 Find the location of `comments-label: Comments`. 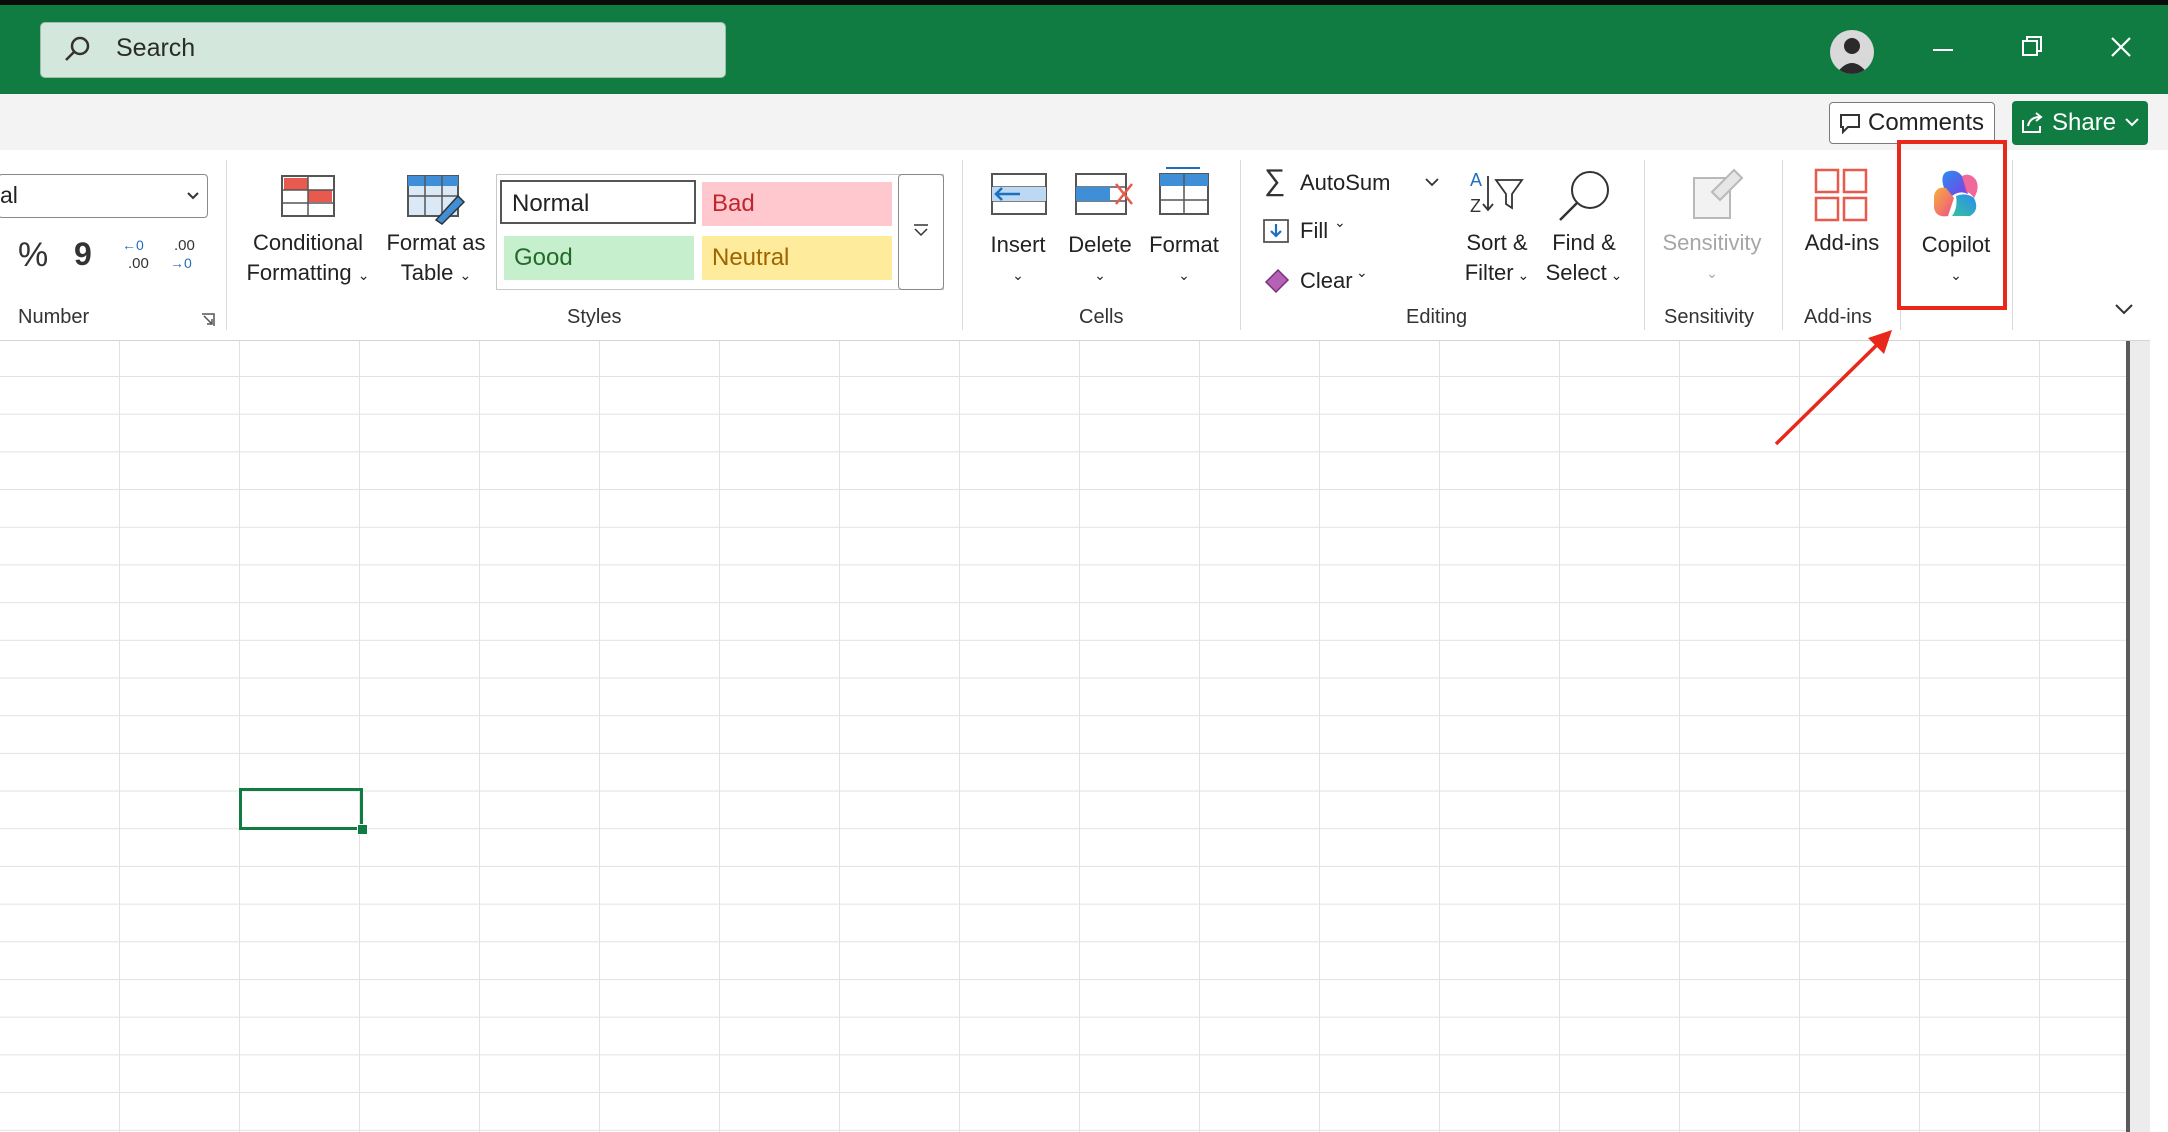

comments-label: Comments is located at coordinates (1926, 122).